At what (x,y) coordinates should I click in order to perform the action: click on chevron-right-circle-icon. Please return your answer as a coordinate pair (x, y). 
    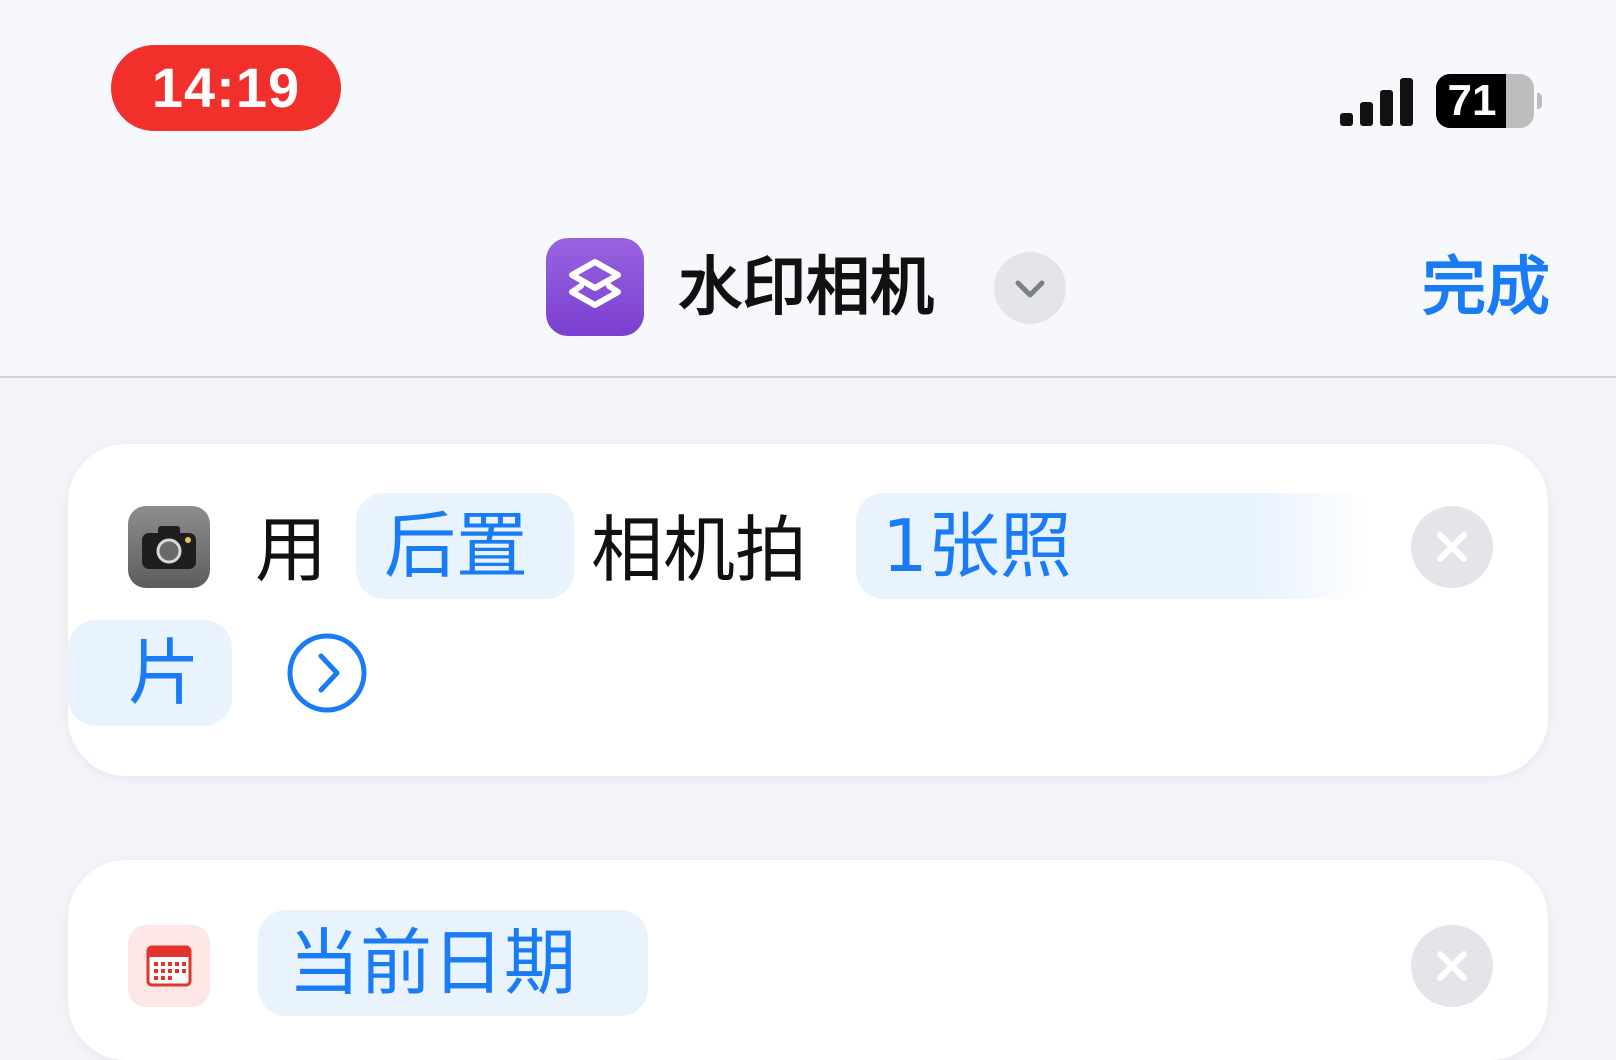
    Looking at the image, I should click on (327, 673).